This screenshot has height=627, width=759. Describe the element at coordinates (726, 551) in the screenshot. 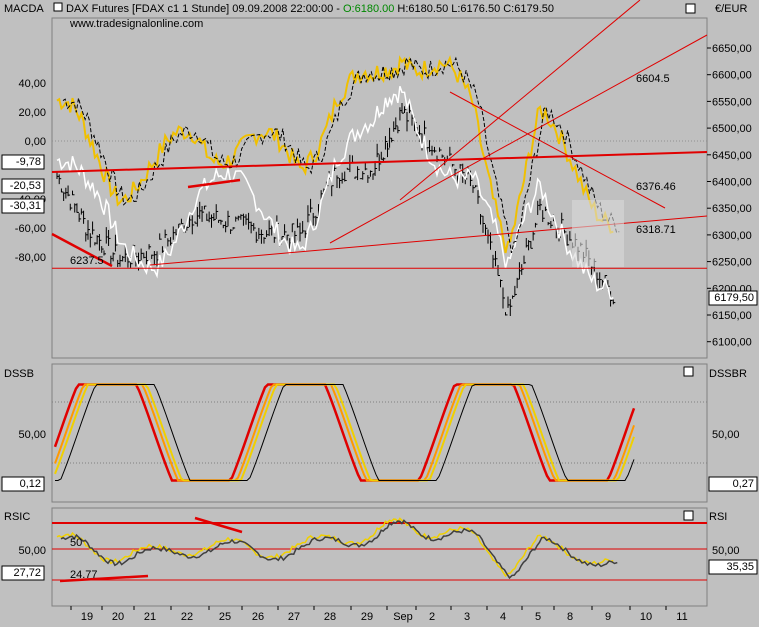

I see `rsic-right-tick: 50,00` at that location.